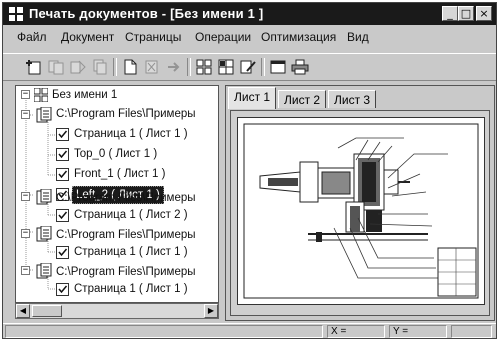 This screenshot has height=341, width=499. What do you see at coordinates (252, 98) in the screenshot?
I see `tab-sheet-1: Лист 1` at bounding box center [252, 98].